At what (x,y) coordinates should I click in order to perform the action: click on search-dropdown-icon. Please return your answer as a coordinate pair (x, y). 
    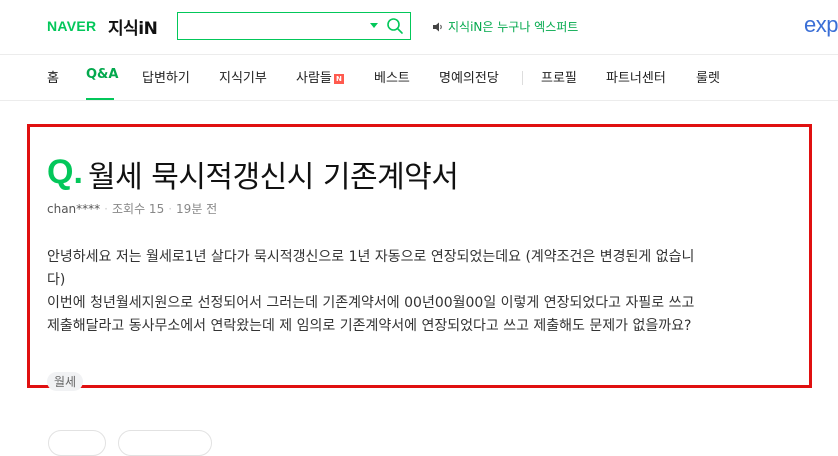
    Looking at the image, I should click on (374, 25).